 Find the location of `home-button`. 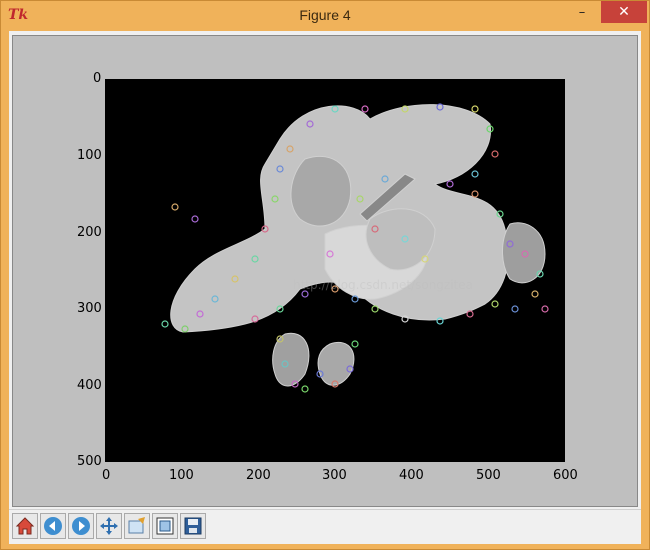

home-button is located at coordinates (25, 526).